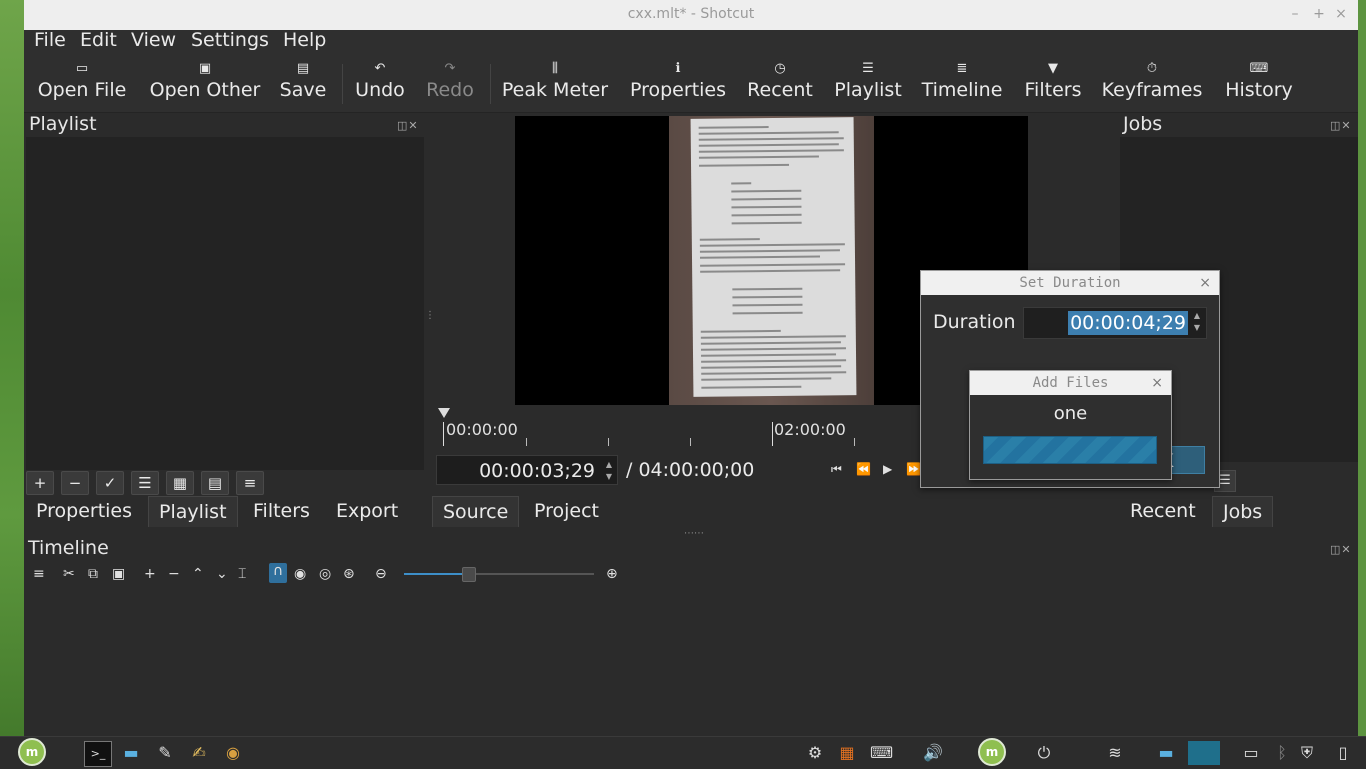 The image size is (1366, 769). Describe the element at coordinates (215, 483) in the screenshot. I see `icons-view-icon: ▤` at that location.